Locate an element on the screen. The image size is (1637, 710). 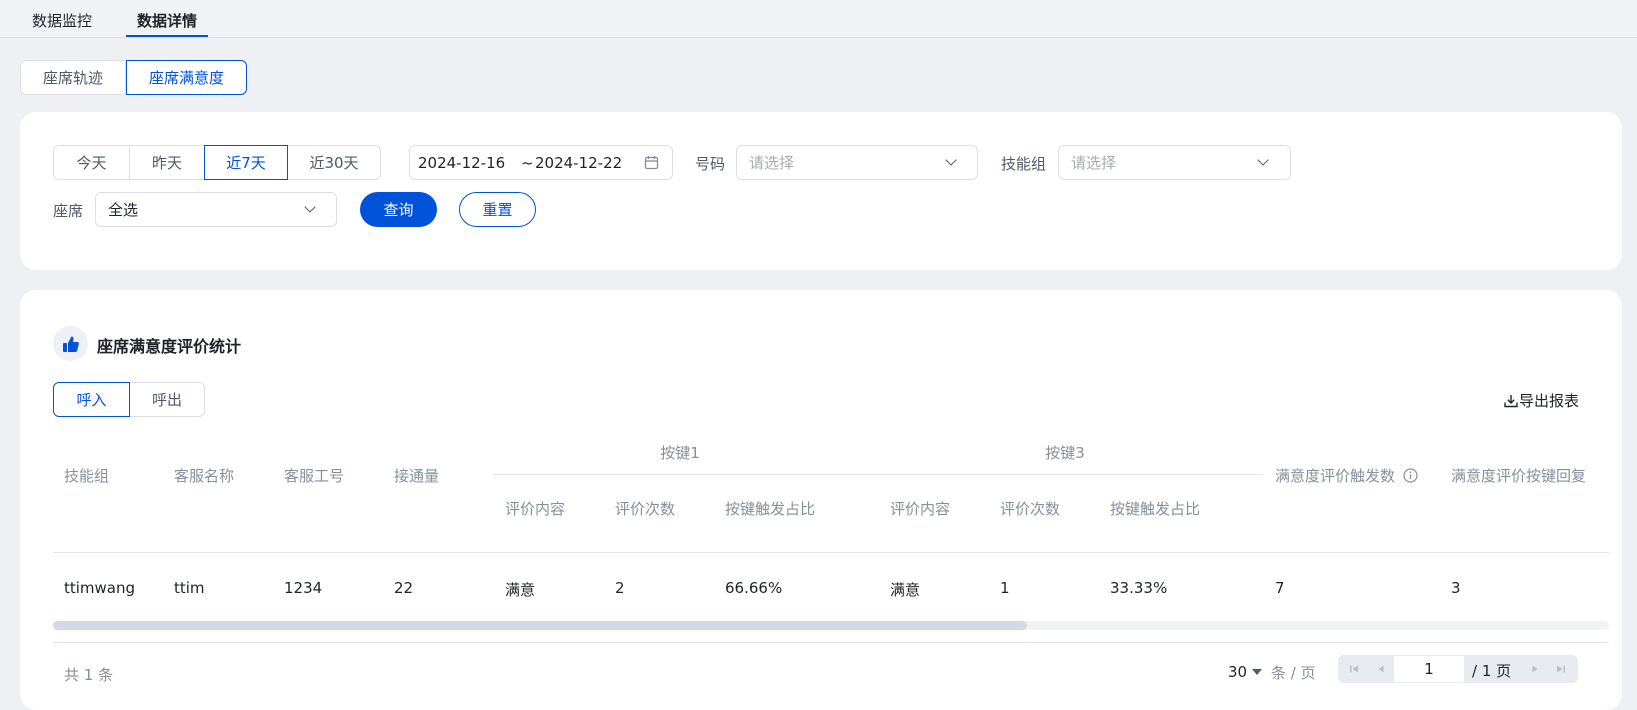
col-header-agent-name: 客服名称 is located at coordinates (204, 476).